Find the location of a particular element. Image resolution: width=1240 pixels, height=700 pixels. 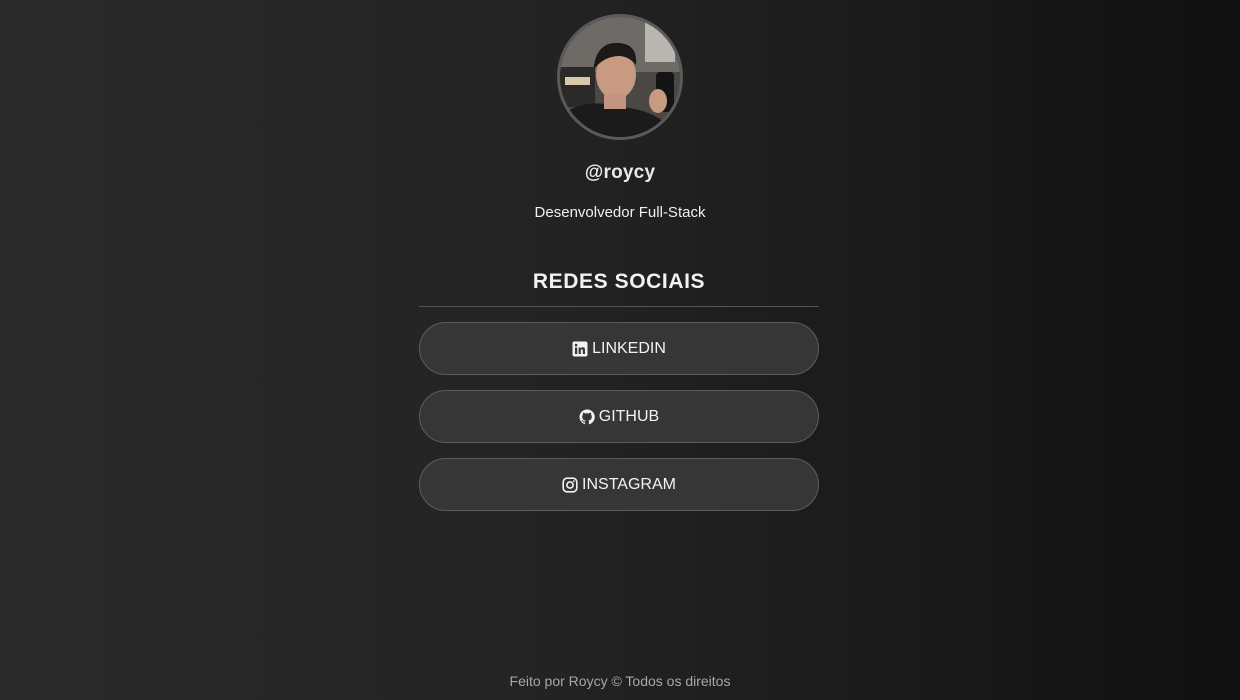

github-label: GITHUB is located at coordinates (629, 416).